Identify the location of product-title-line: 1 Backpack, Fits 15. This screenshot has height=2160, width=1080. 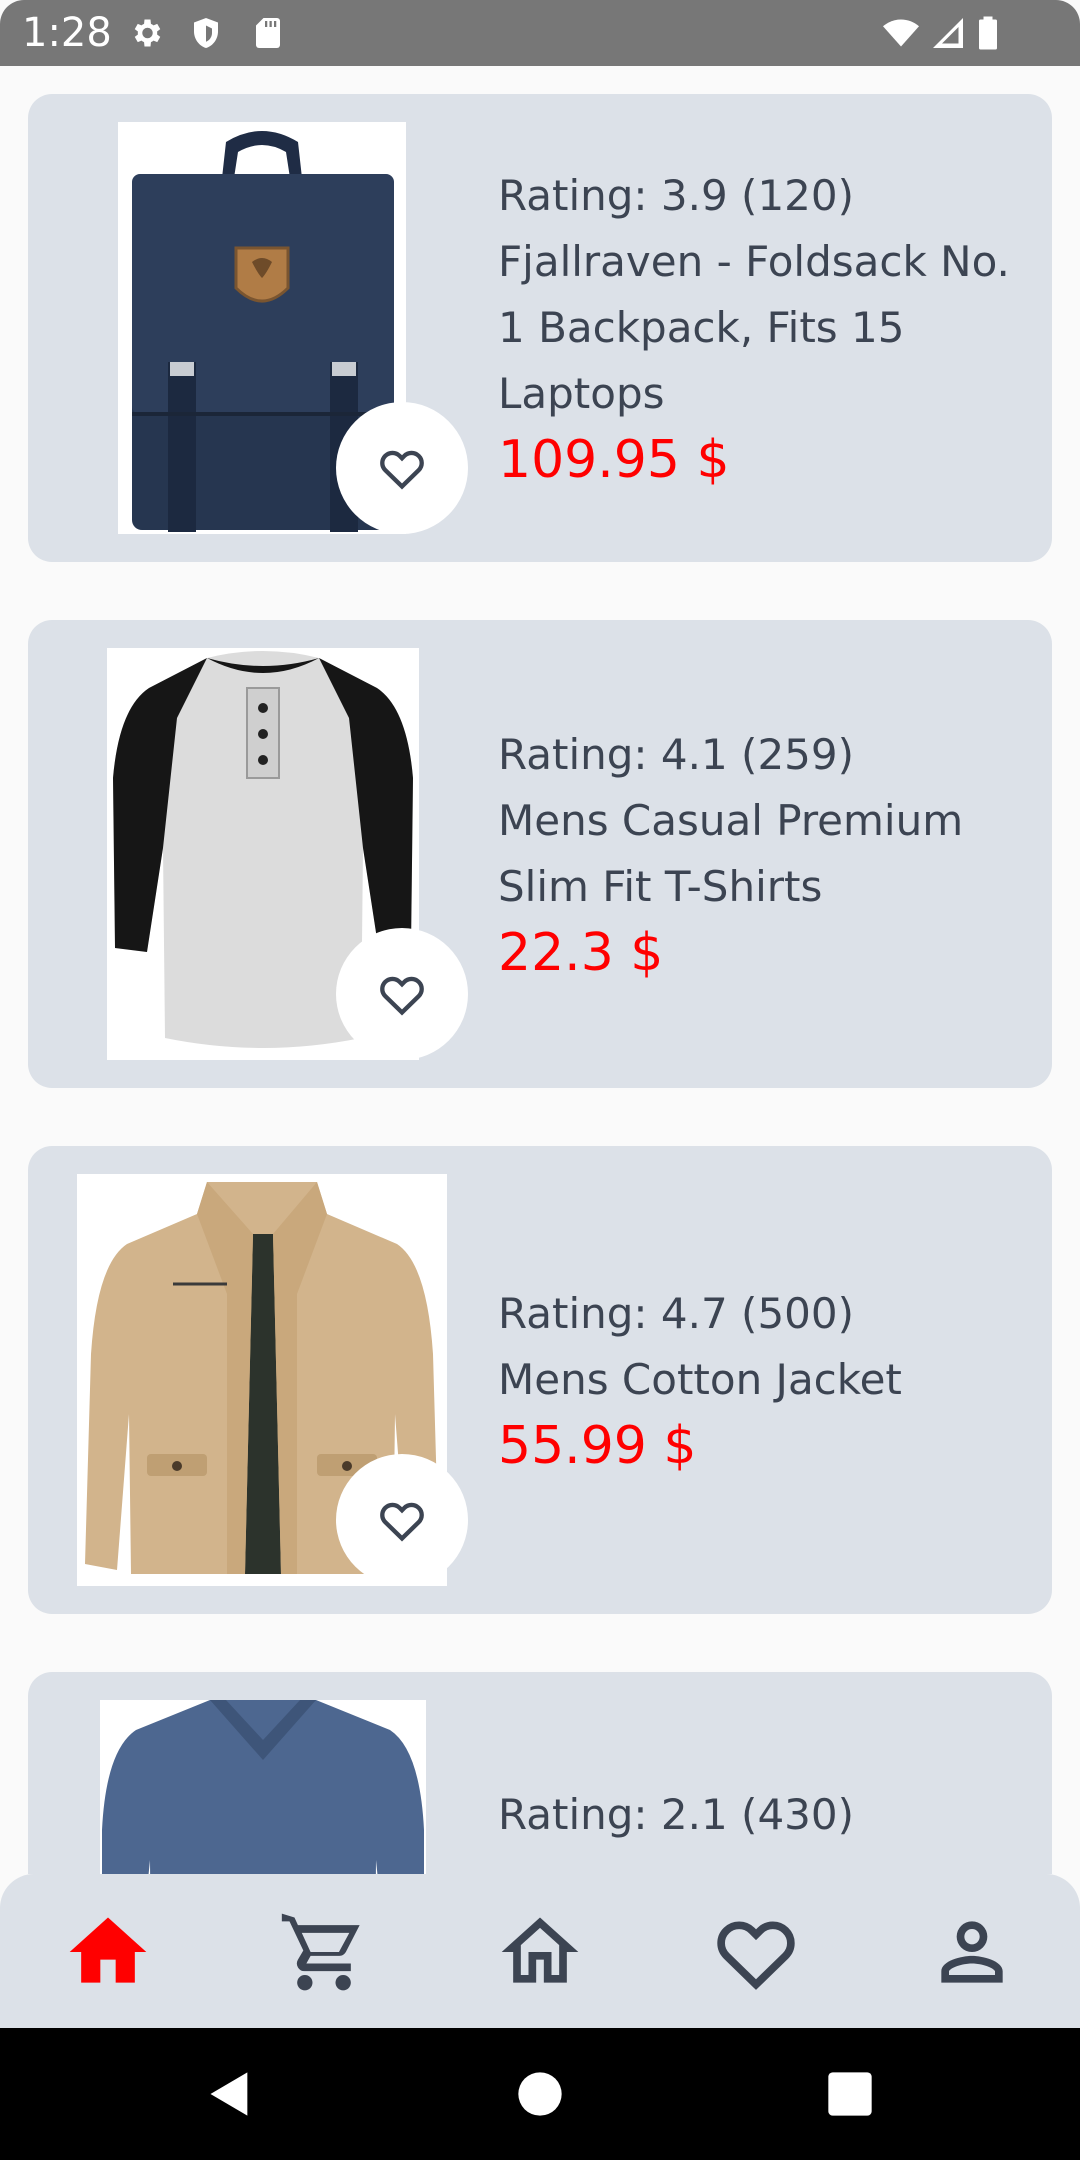
(701, 327).